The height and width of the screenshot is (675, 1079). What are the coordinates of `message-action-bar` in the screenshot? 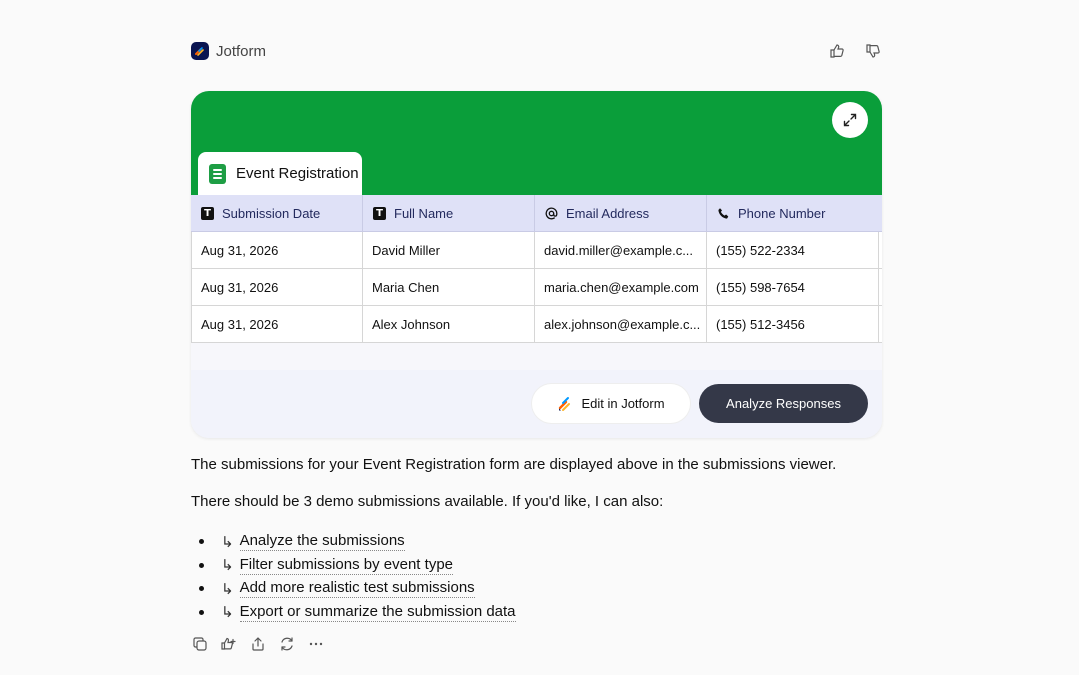 It's located at (258, 644).